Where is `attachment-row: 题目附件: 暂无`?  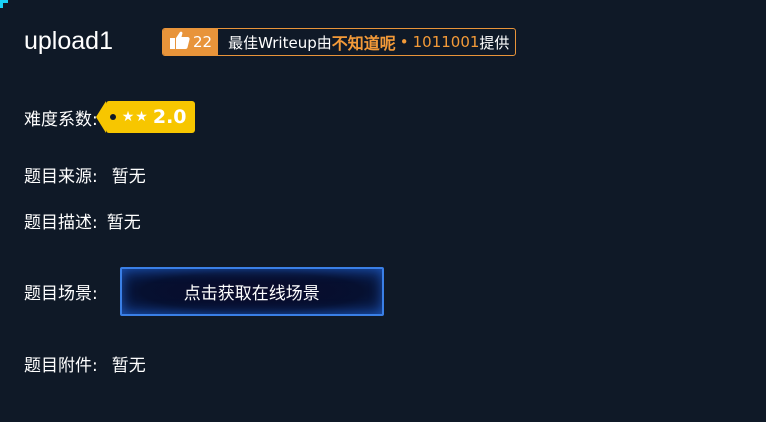
attachment-row: 题目附件: 暂无 is located at coordinates (85, 363).